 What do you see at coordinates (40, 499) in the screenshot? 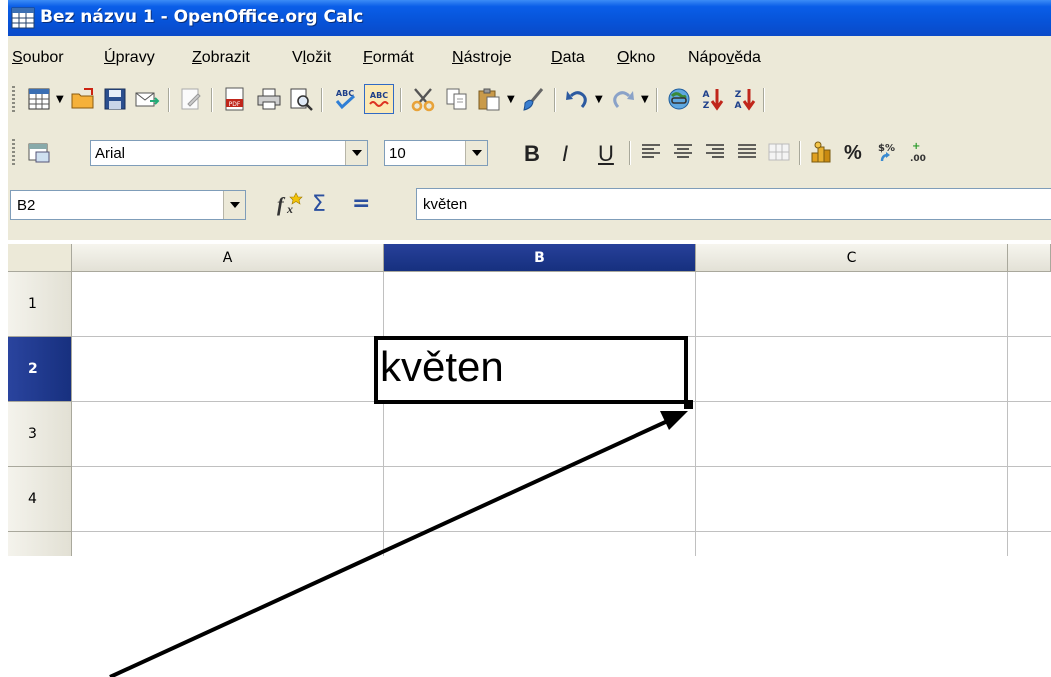
I see `row-header-4: 4` at bounding box center [40, 499].